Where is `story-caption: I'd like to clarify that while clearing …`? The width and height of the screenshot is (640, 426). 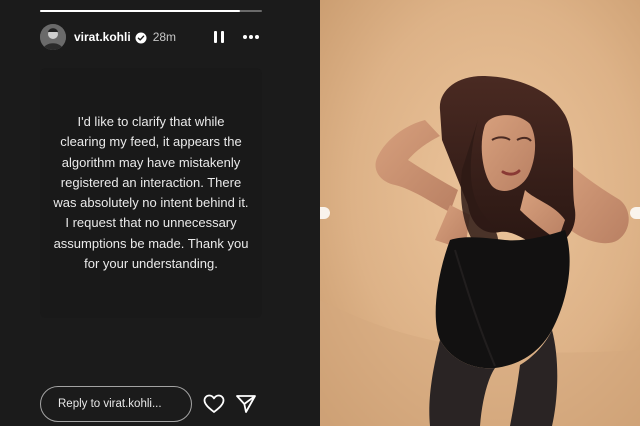
story-caption: I'd like to clarify that while clearing … is located at coordinates (151, 193).